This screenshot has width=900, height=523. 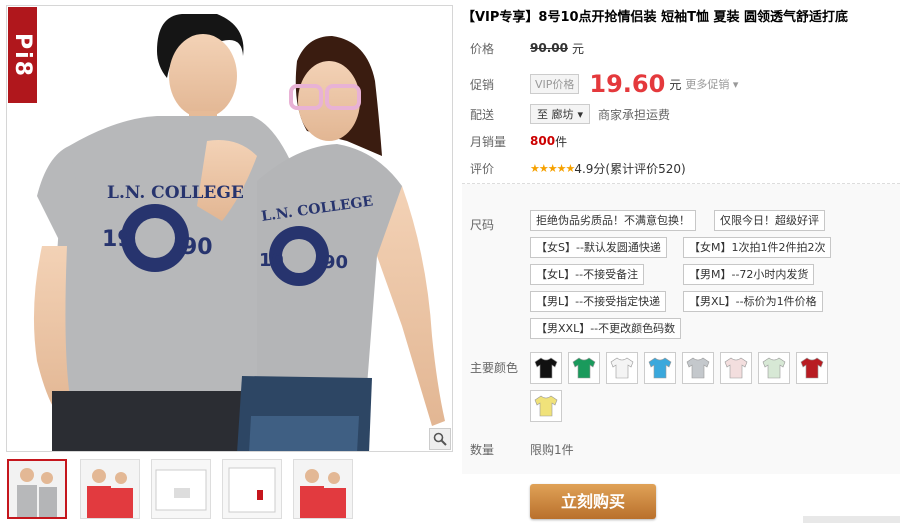 I want to click on shirt-print-man-right: 90, so click(x=197, y=247).